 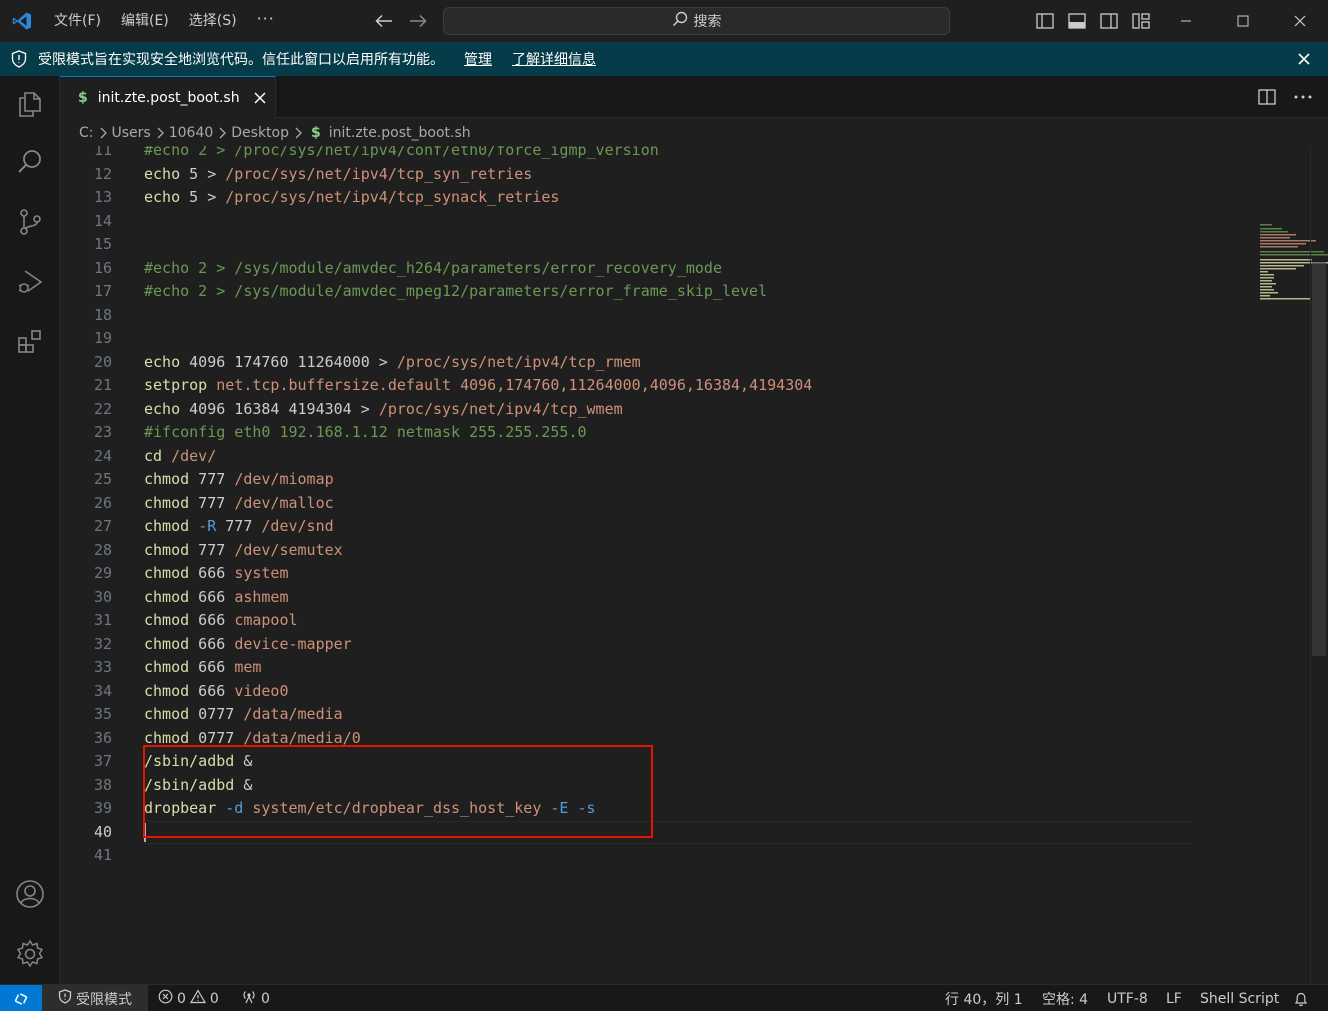 What do you see at coordinates (30, 222) in the screenshot?
I see `source-control-icon` at bounding box center [30, 222].